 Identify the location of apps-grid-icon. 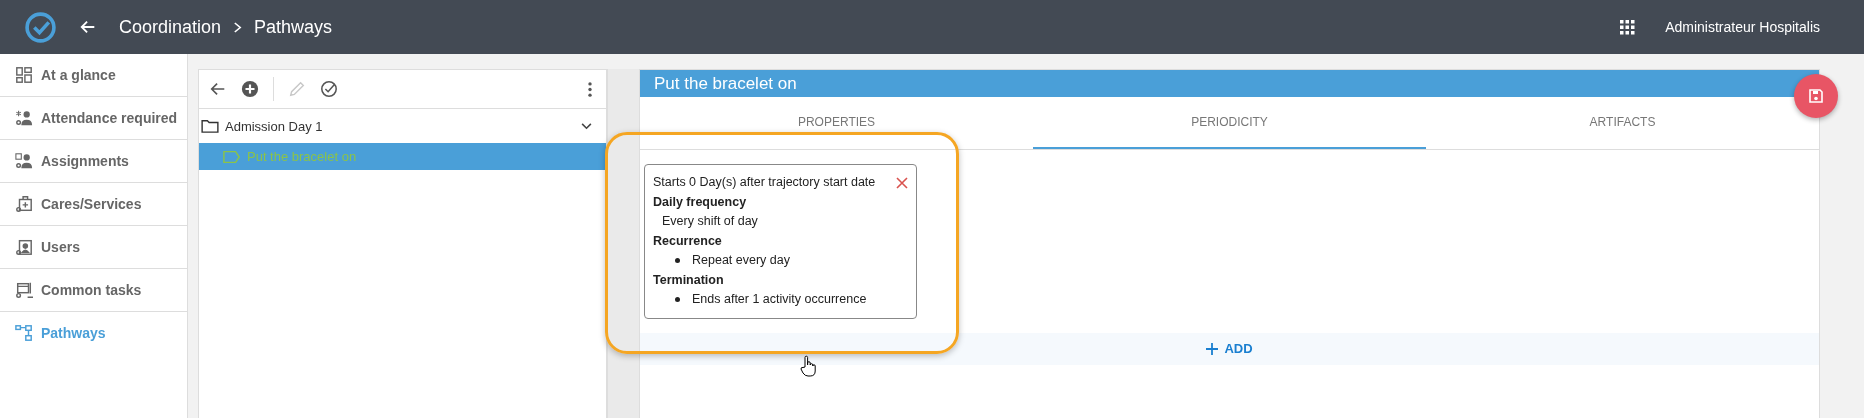
(1628, 27).